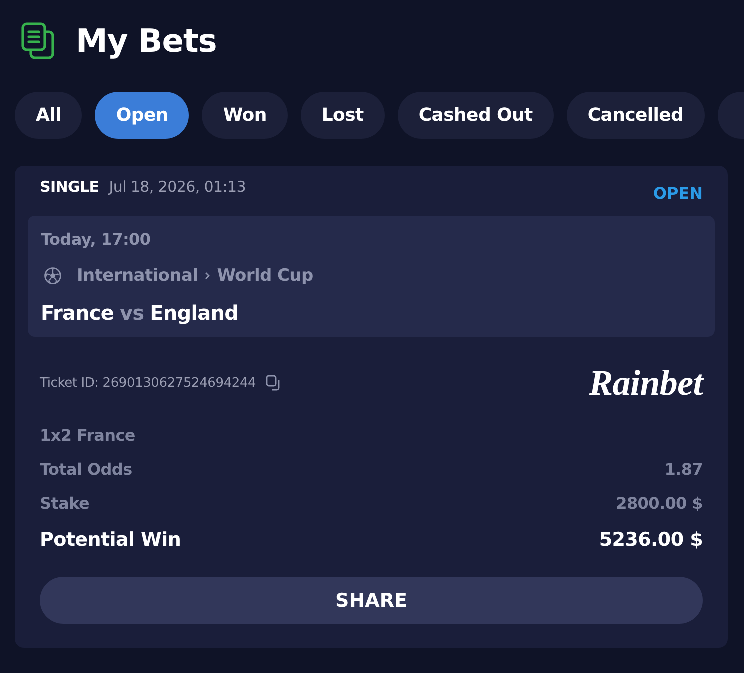  What do you see at coordinates (142, 115) in the screenshot?
I see `filter-tab: Open` at bounding box center [142, 115].